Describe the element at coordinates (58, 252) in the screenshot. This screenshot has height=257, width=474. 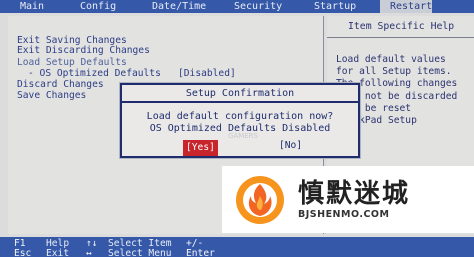
I see `key-esc-label: Exit` at that location.